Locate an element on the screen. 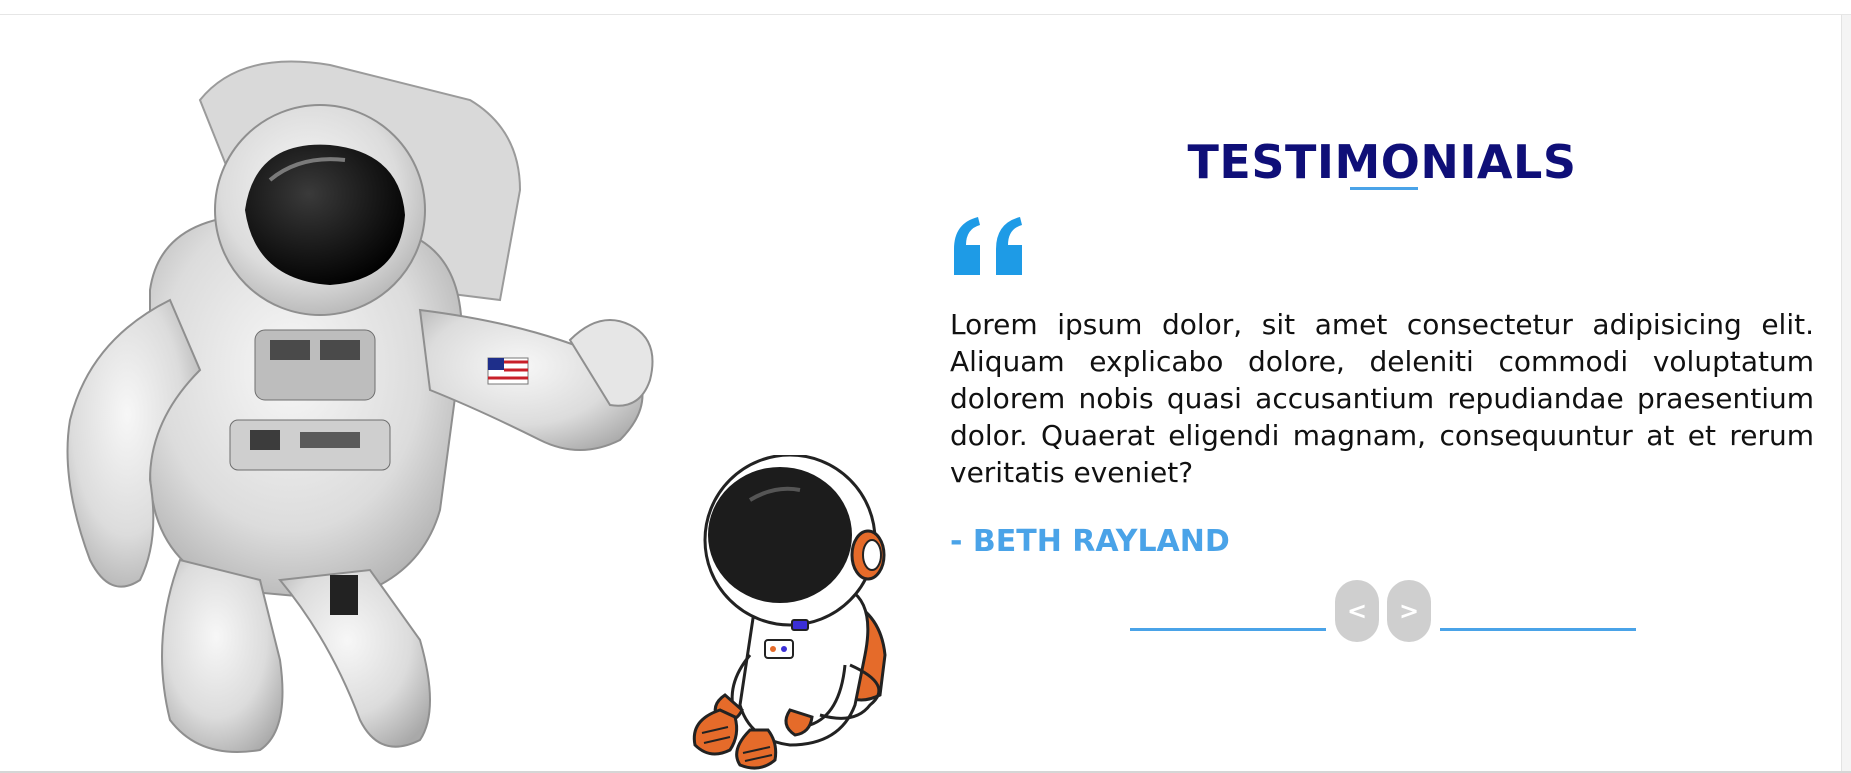  top-divider is located at coordinates (925, 14).